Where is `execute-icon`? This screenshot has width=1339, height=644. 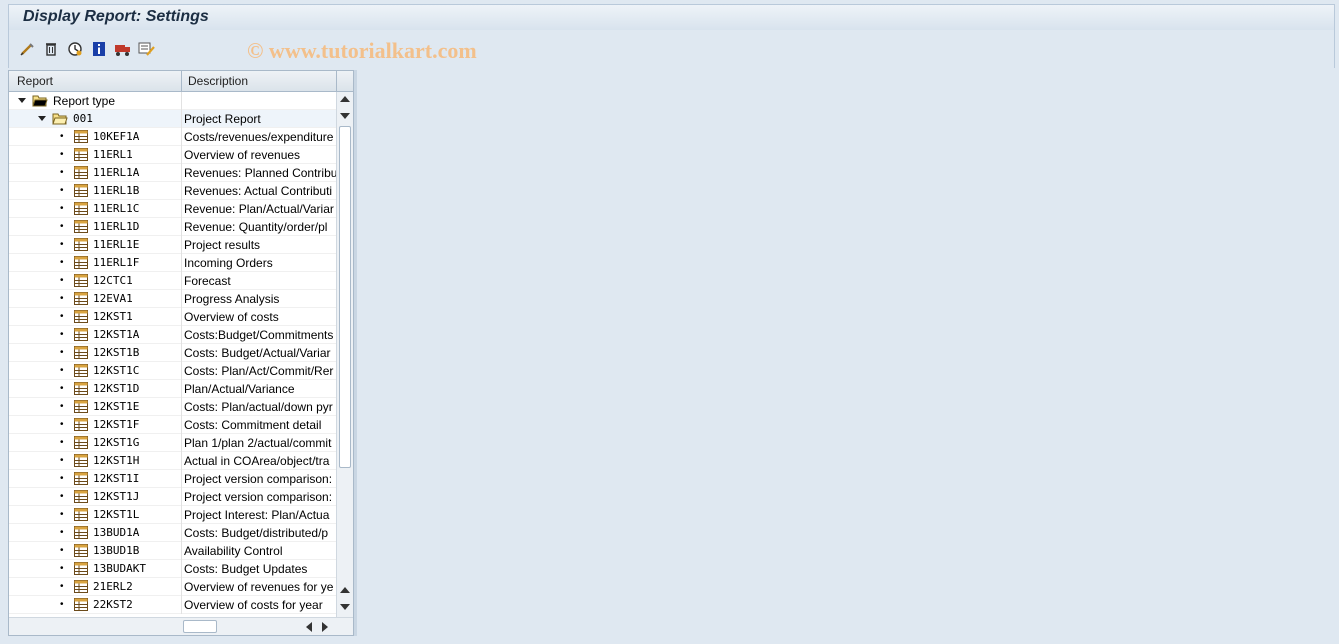
execute-icon is located at coordinates (75, 49).